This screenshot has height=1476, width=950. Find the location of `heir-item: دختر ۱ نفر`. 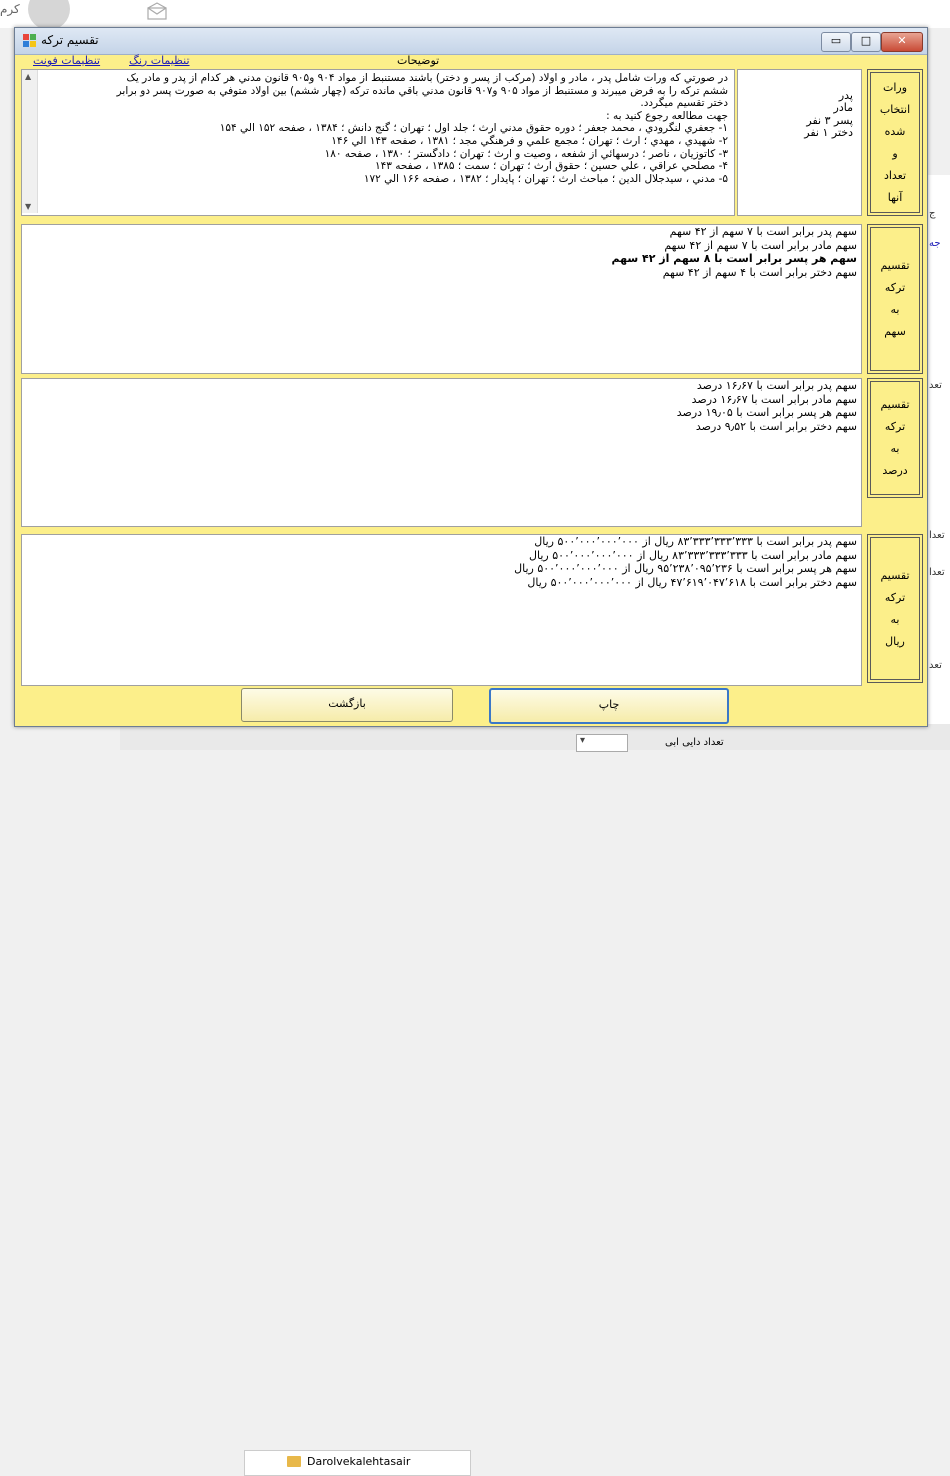

heir-item: دختر ۱ نفر is located at coordinates (828, 132).